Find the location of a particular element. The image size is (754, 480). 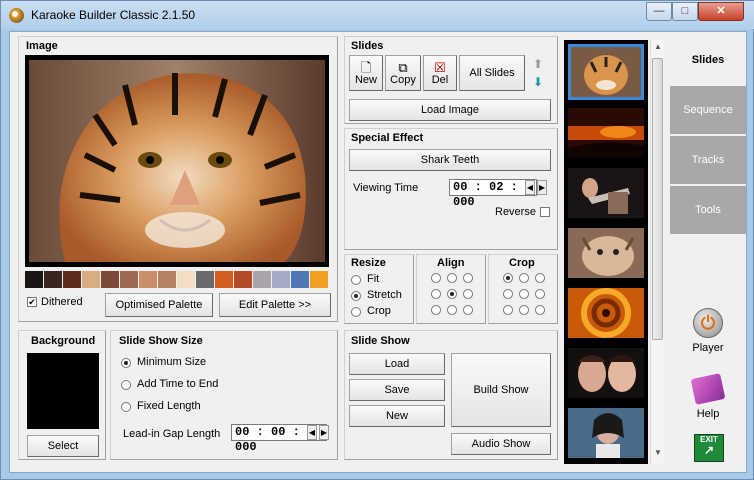

audio-show-button: Audio Show is located at coordinates (501, 444).